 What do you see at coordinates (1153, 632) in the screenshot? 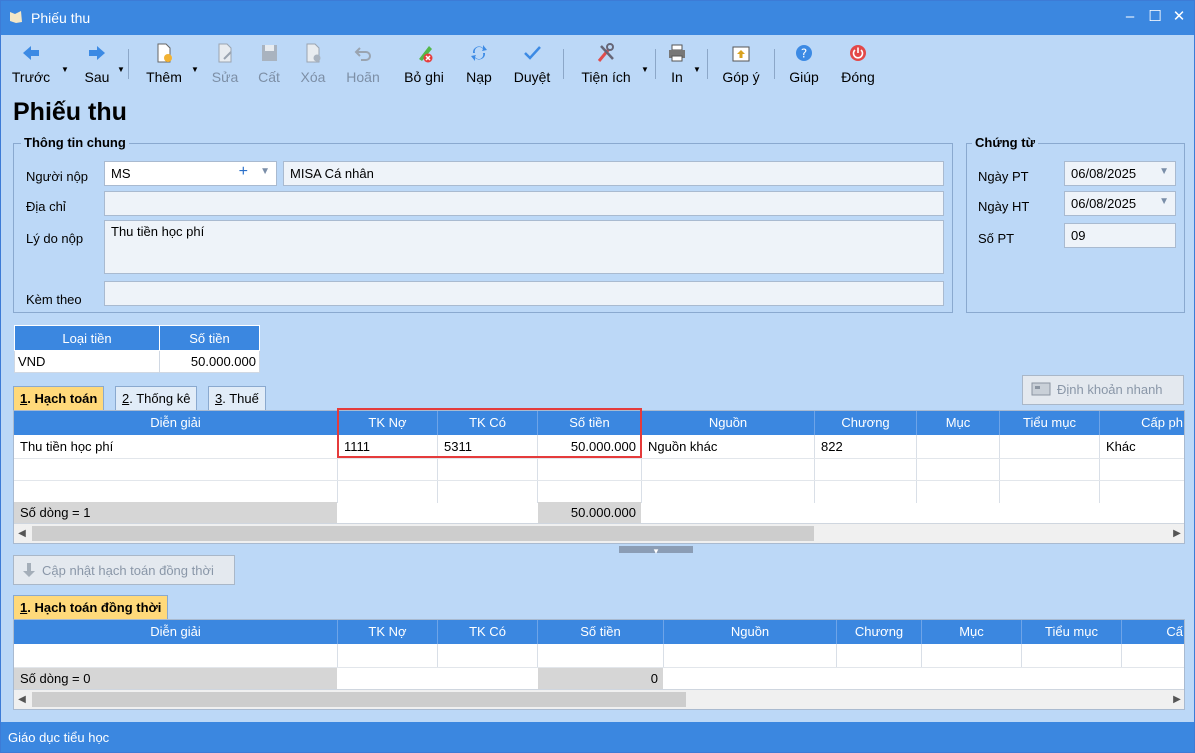
I see `col-level: Cấ` at bounding box center [1153, 632].